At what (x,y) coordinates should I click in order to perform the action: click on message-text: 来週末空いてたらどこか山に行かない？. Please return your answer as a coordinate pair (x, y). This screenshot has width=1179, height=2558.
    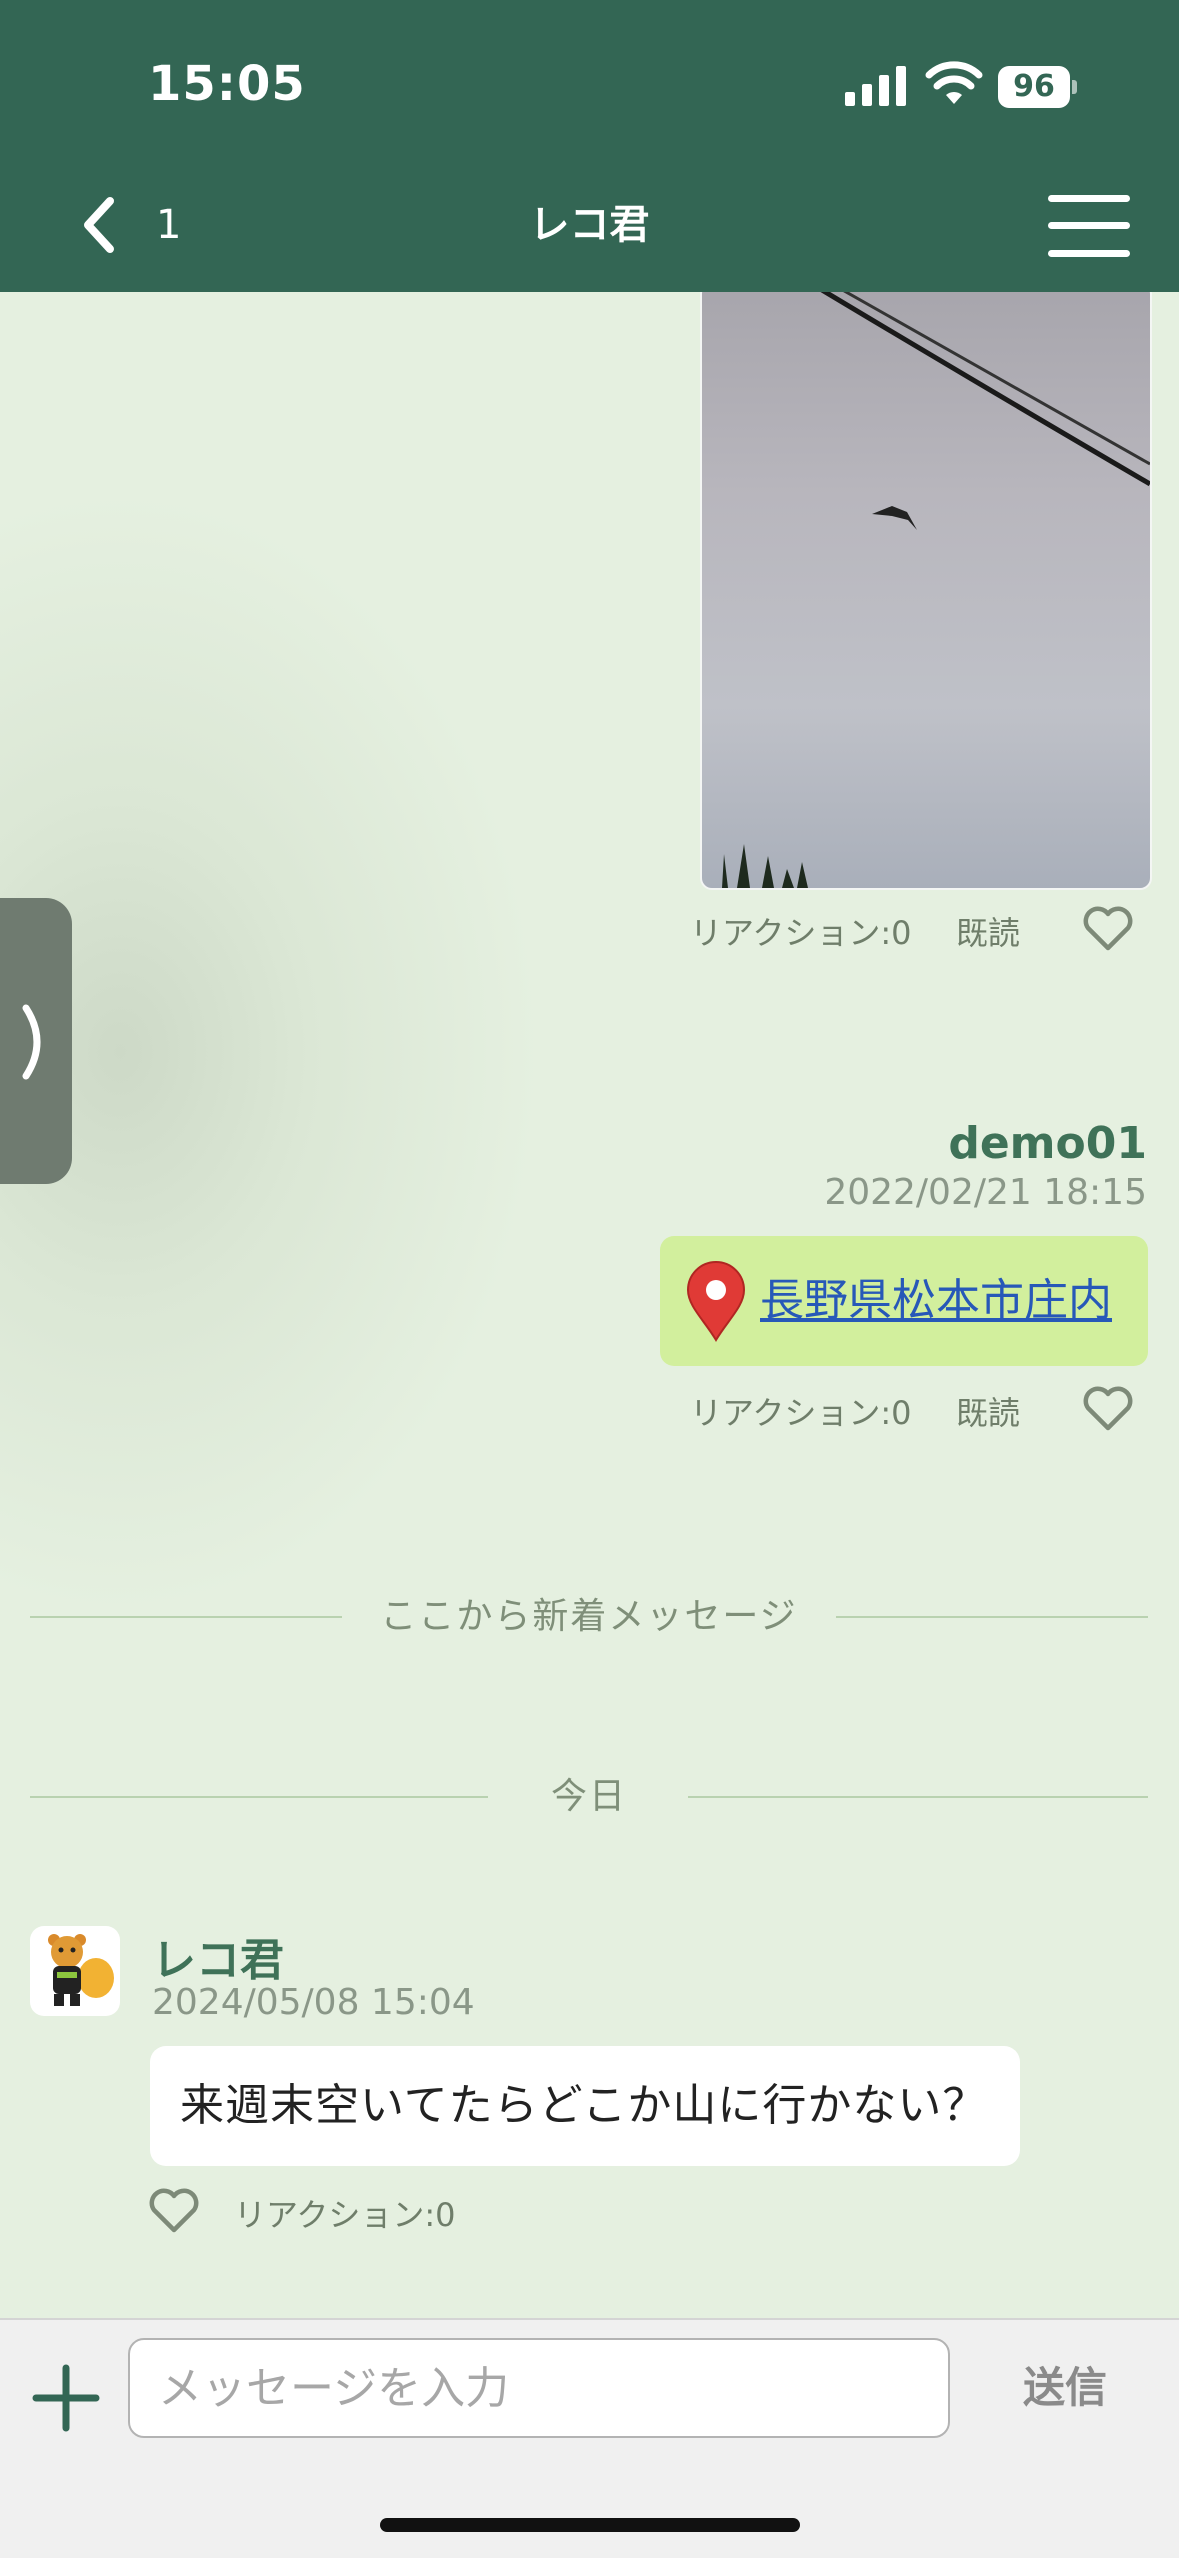
    Looking at the image, I should click on (584, 2105).